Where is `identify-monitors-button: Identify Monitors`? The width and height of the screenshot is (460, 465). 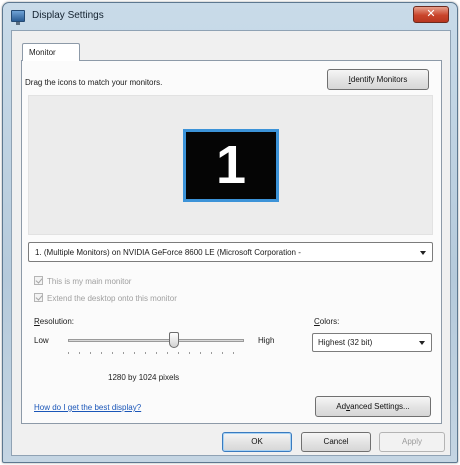 identify-monitors-button: Identify Monitors is located at coordinates (378, 79).